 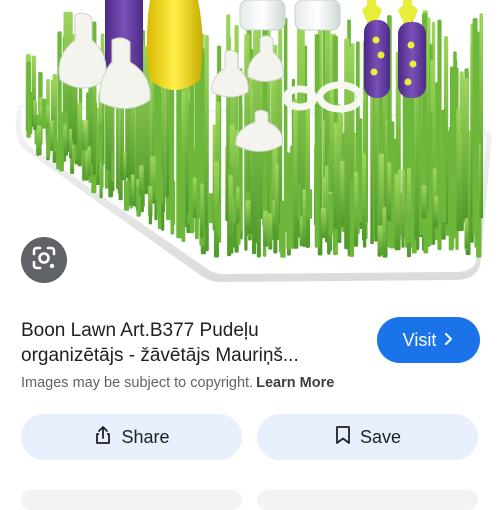 What do you see at coordinates (380, 436) in the screenshot?
I see `save-label: Save` at bounding box center [380, 436].